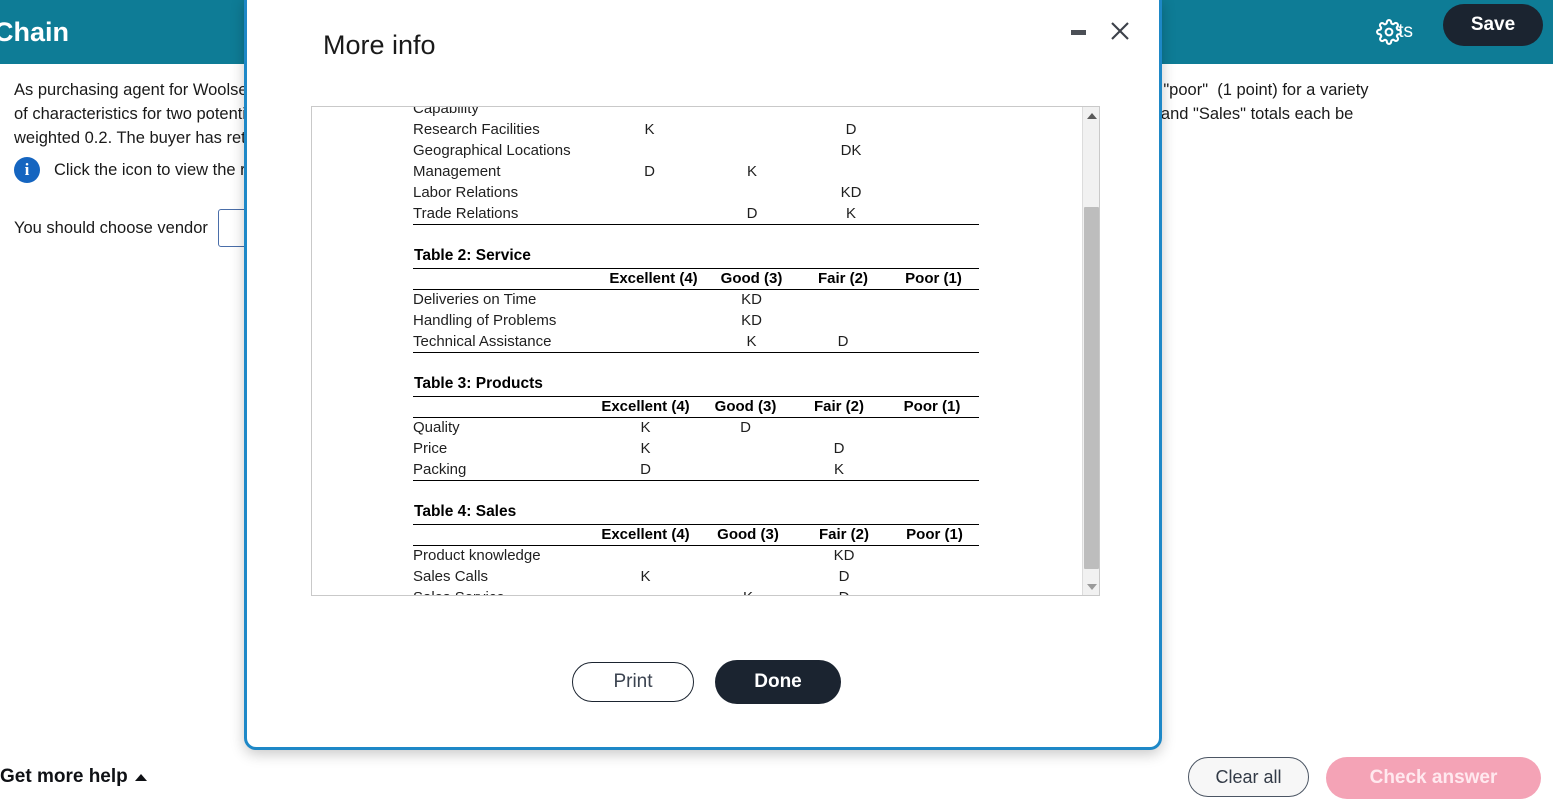 This screenshot has width=1553, height=807. I want to click on table-row: Management D K, so click(696, 171).